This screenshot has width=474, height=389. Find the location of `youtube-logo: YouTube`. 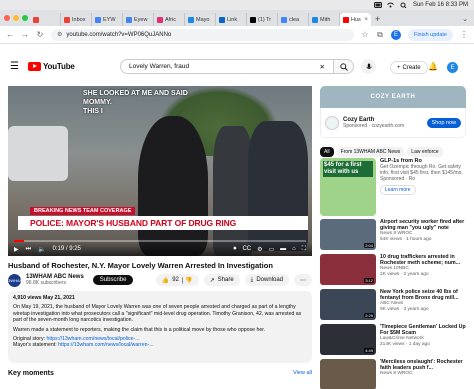

youtube-logo: YouTube is located at coordinates (51, 66).